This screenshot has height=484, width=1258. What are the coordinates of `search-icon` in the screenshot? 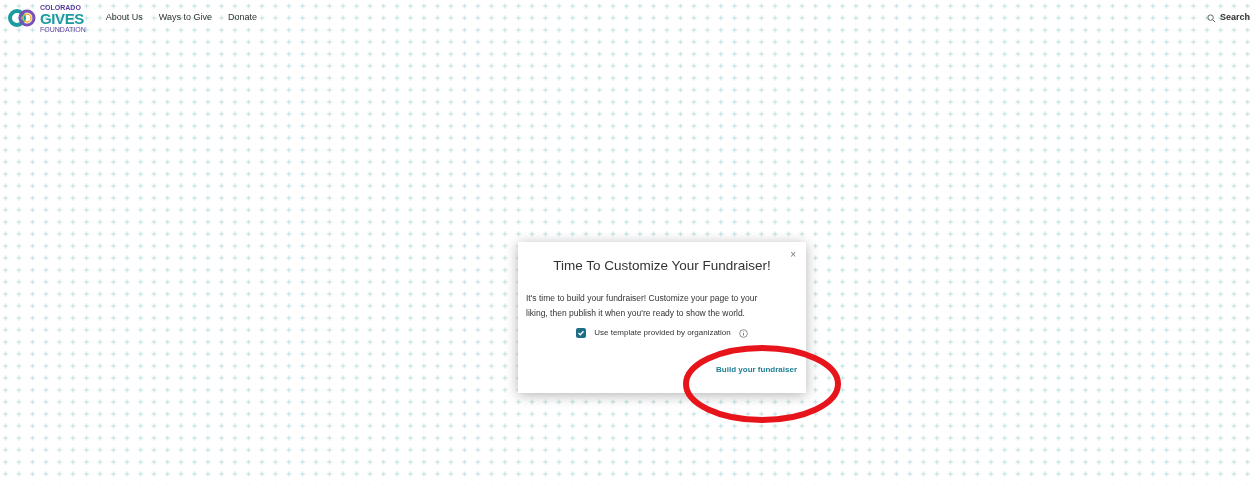 It's located at (1211, 18).